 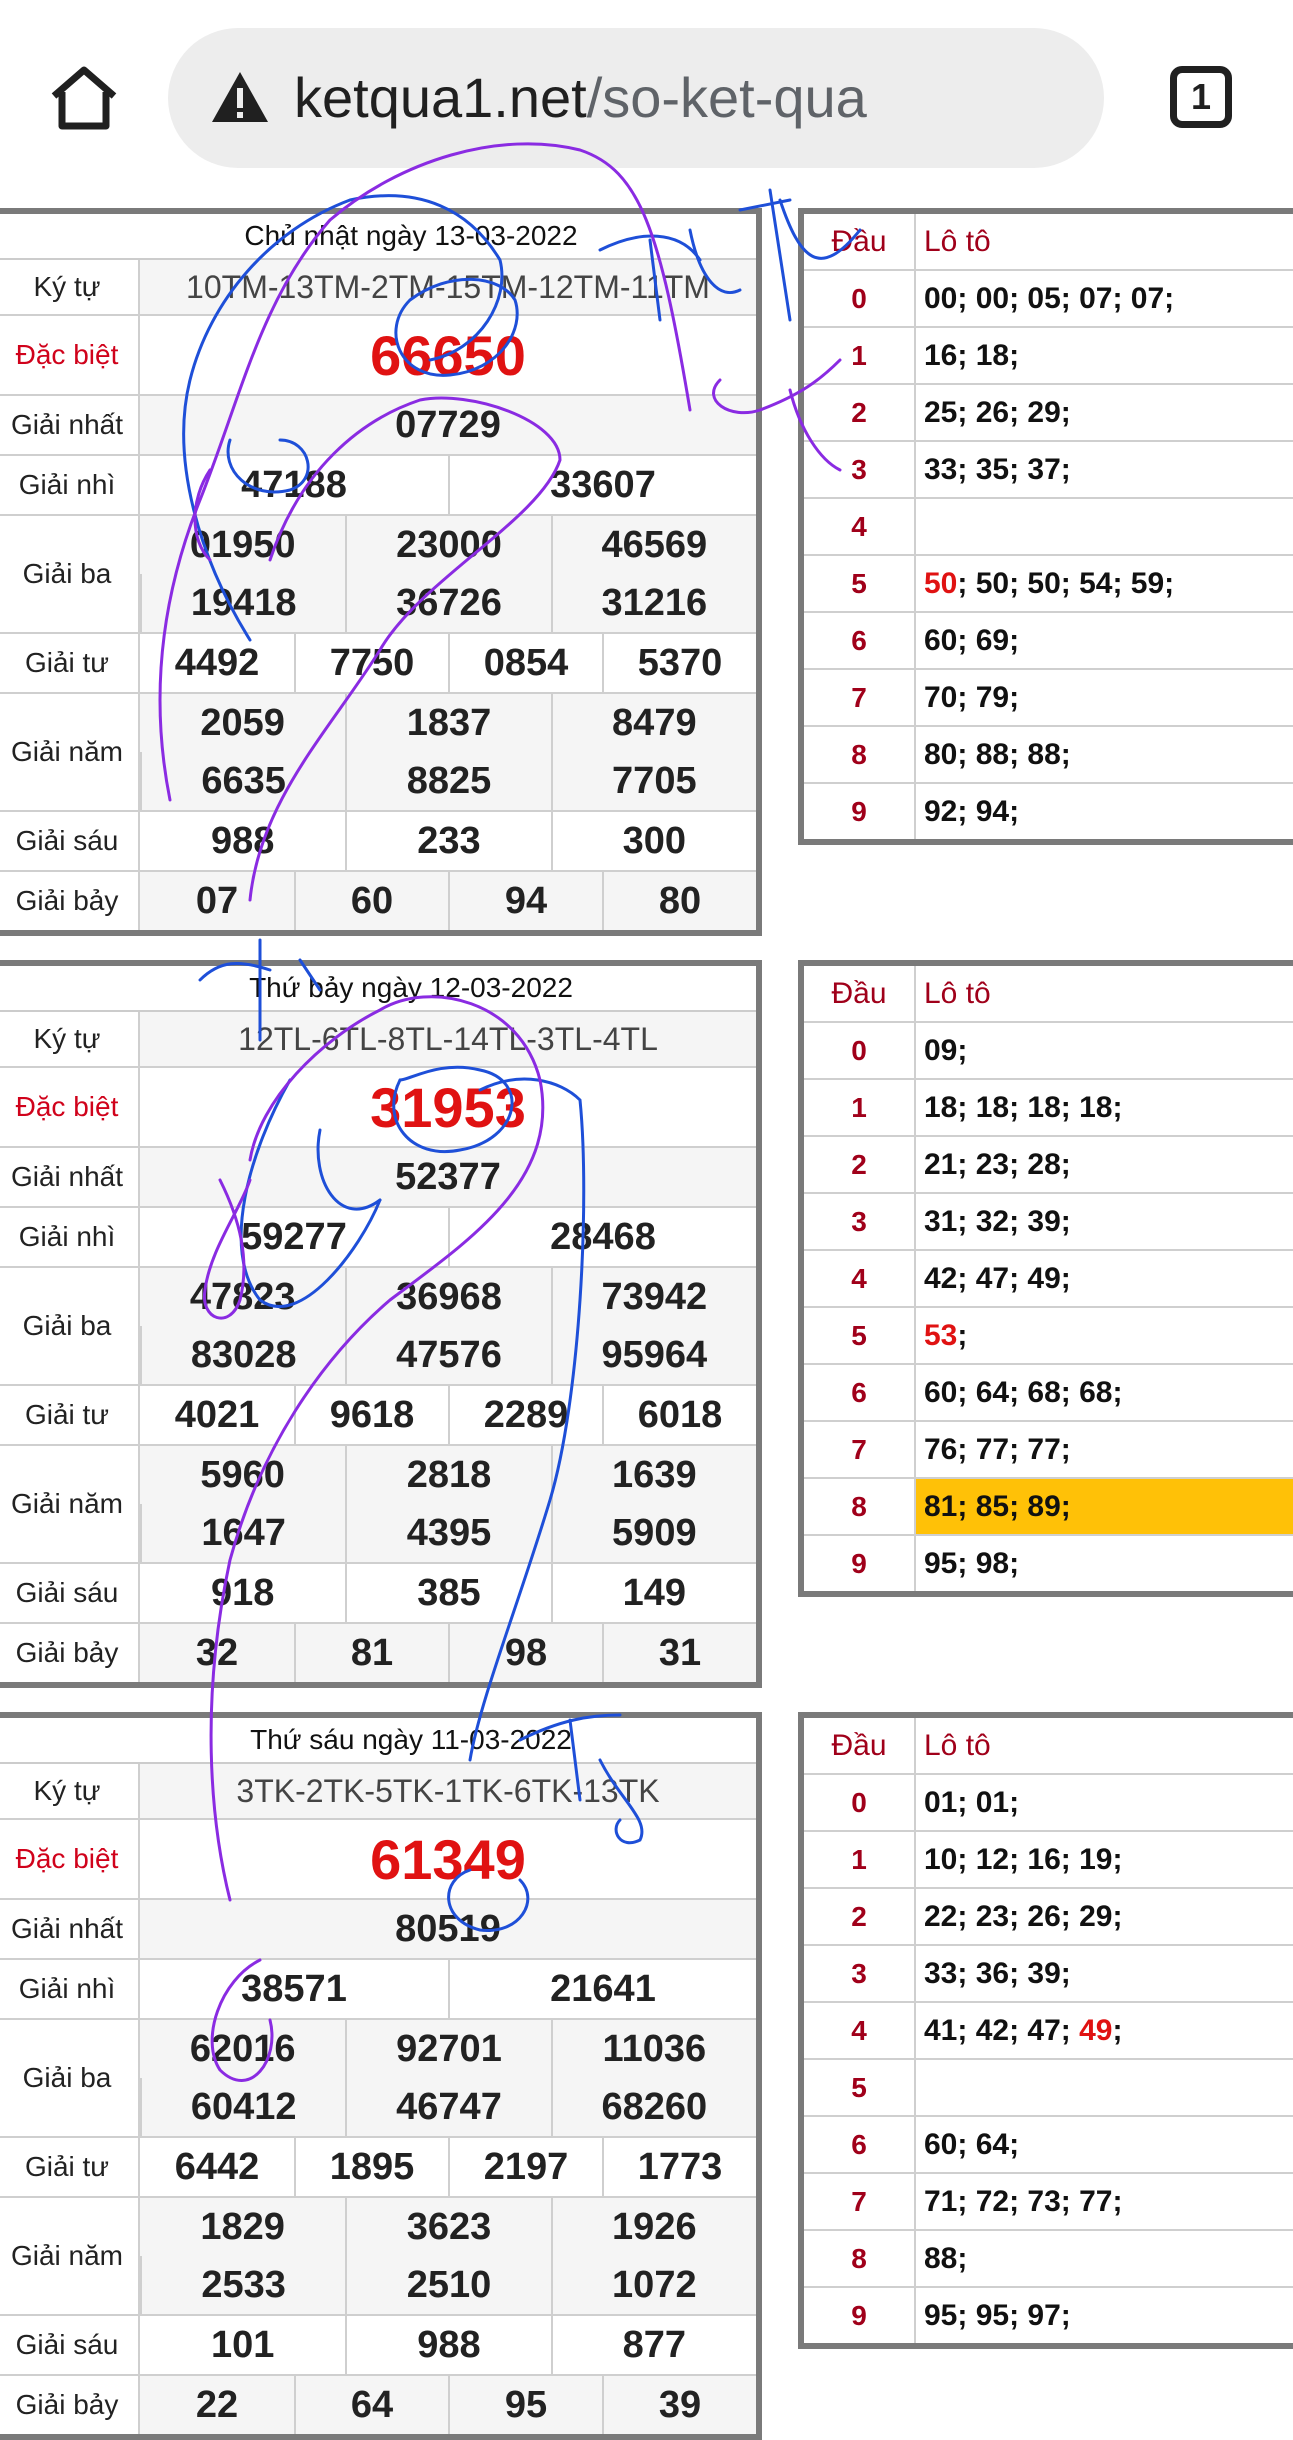 I want to click on seventh-prize-number: 81, so click(x=371, y=1653).